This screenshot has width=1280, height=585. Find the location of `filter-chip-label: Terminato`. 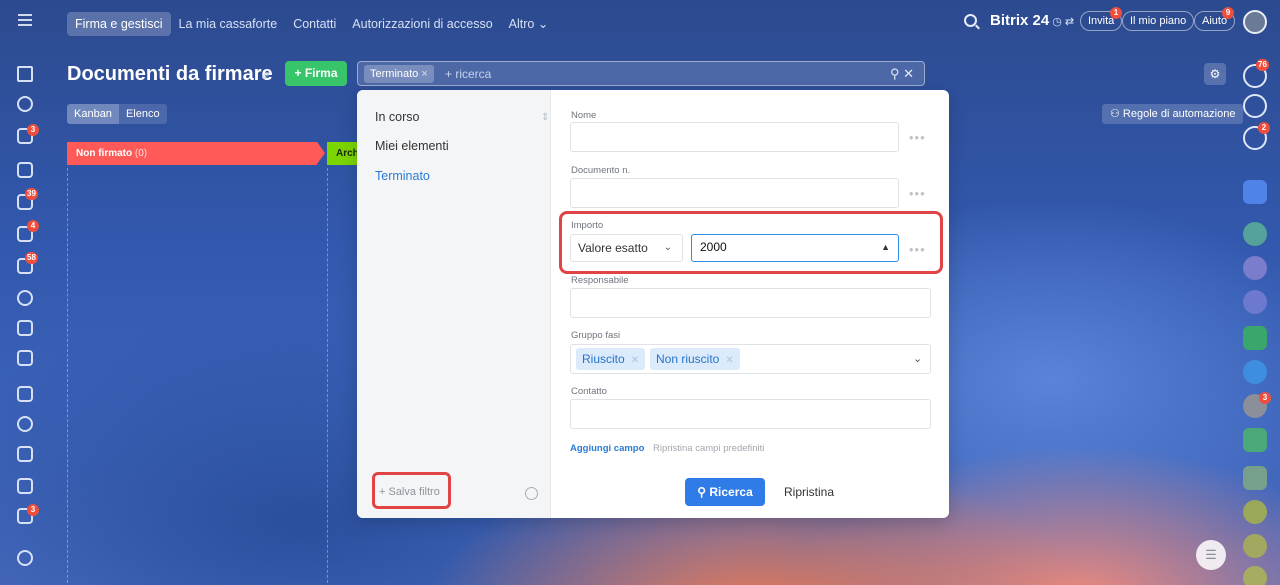

filter-chip-label: Terminato is located at coordinates (394, 74).